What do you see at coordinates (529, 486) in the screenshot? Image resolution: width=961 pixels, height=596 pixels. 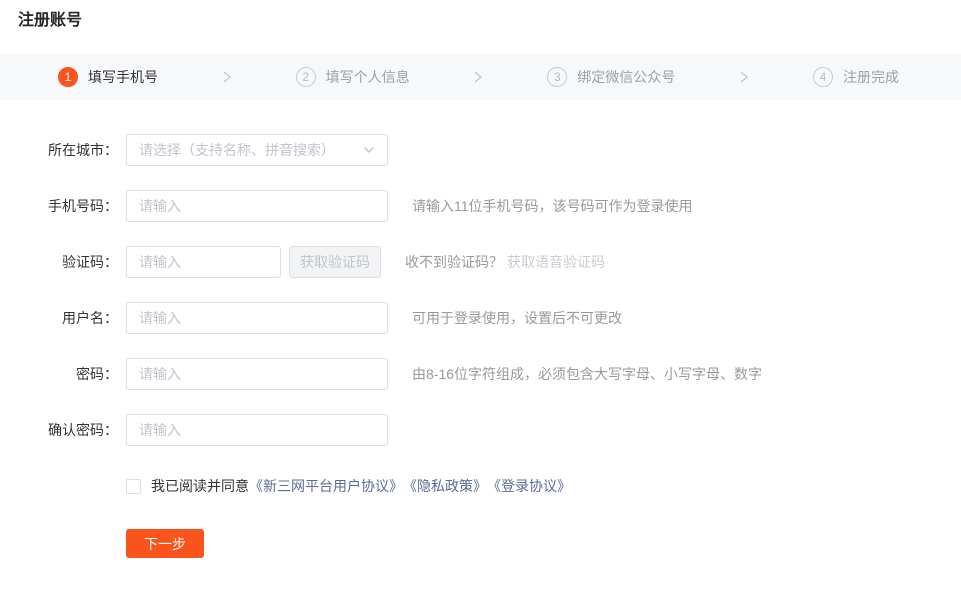 I see `login-agreement-link: 《登录协议》` at bounding box center [529, 486].